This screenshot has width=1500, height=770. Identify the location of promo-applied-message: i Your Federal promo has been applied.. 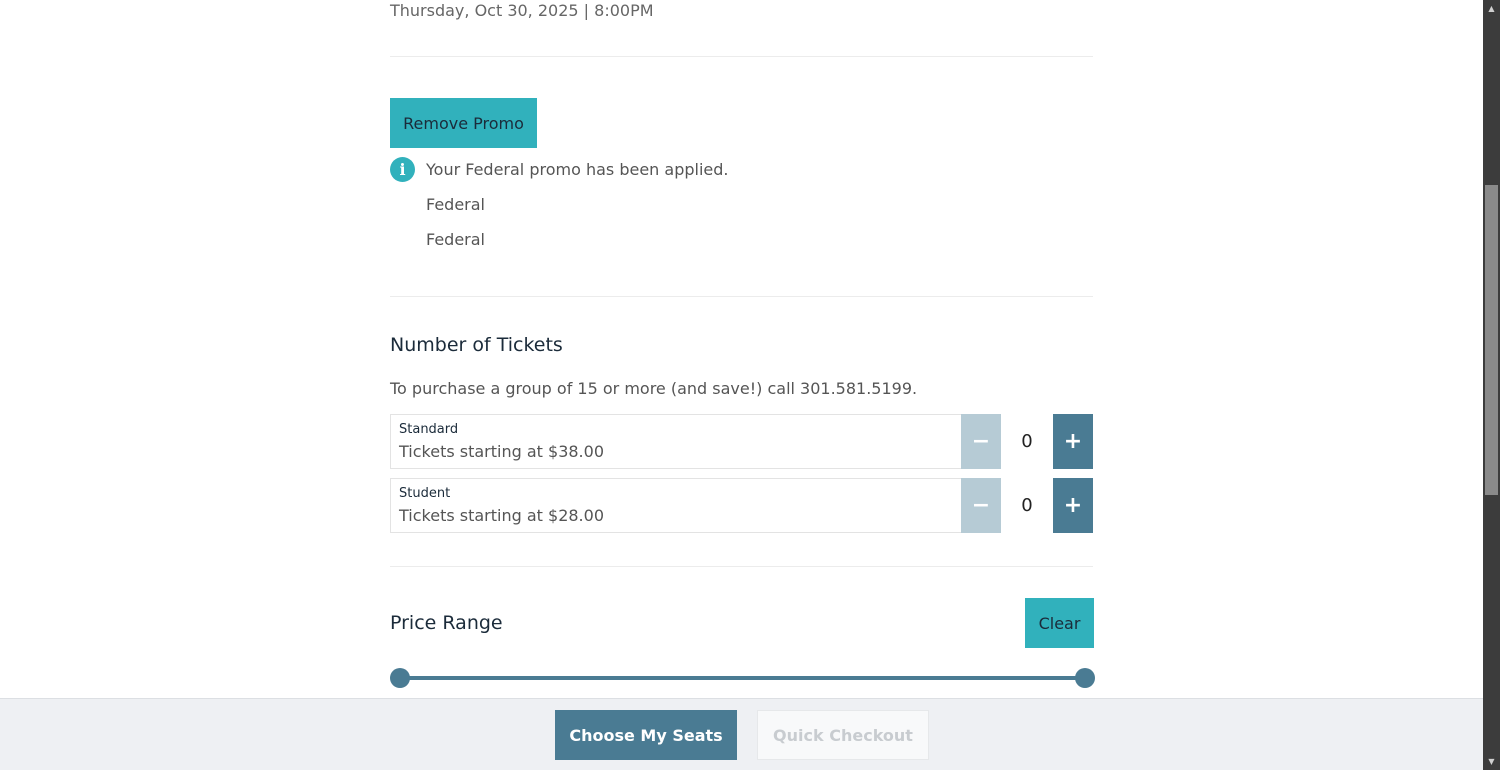
(559, 169).